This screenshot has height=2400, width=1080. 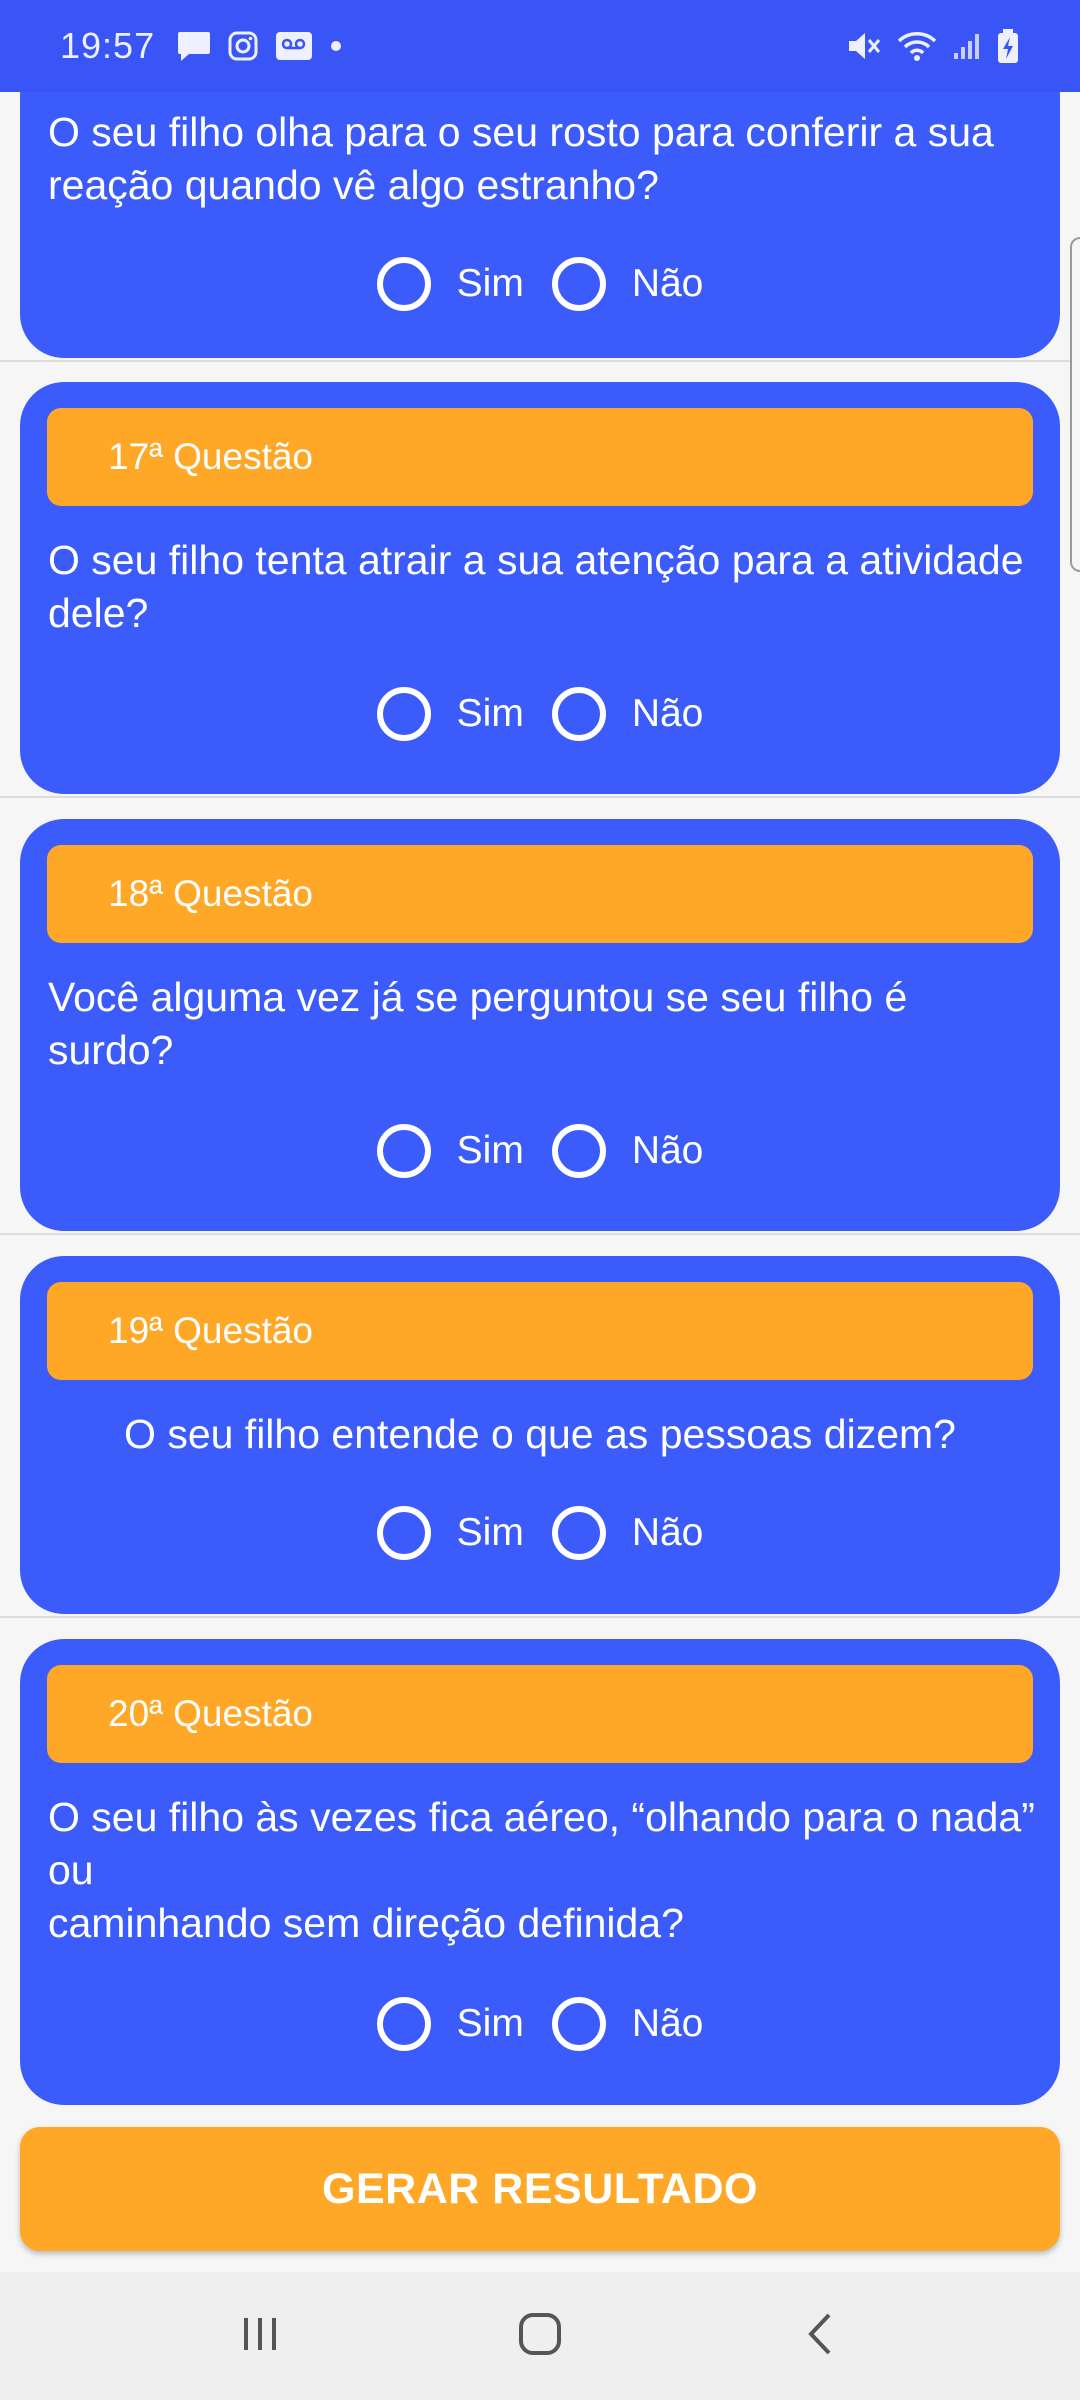 I want to click on wifi-icon, so click(x=917, y=46).